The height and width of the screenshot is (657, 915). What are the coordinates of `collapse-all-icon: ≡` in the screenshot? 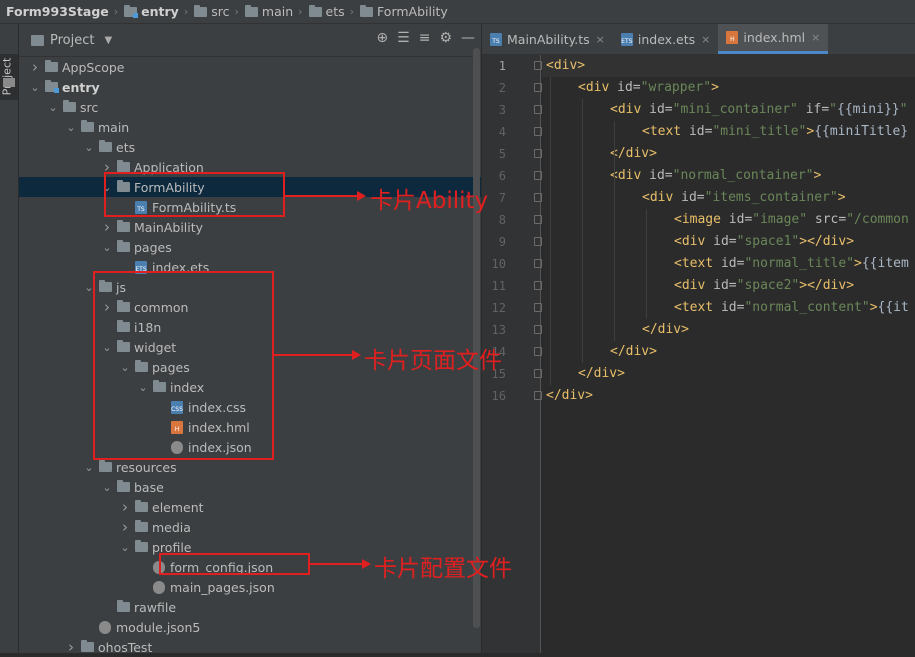 It's located at (425, 38).